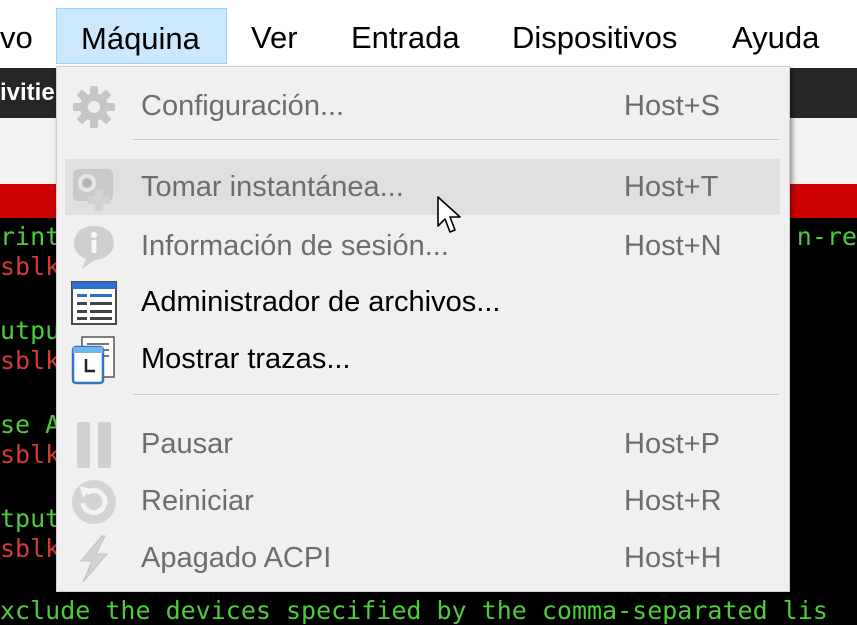 The width and height of the screenshot is (857, 625). I want to click on menu-item-settings: Configuración... Host+S, so click(422, 106).